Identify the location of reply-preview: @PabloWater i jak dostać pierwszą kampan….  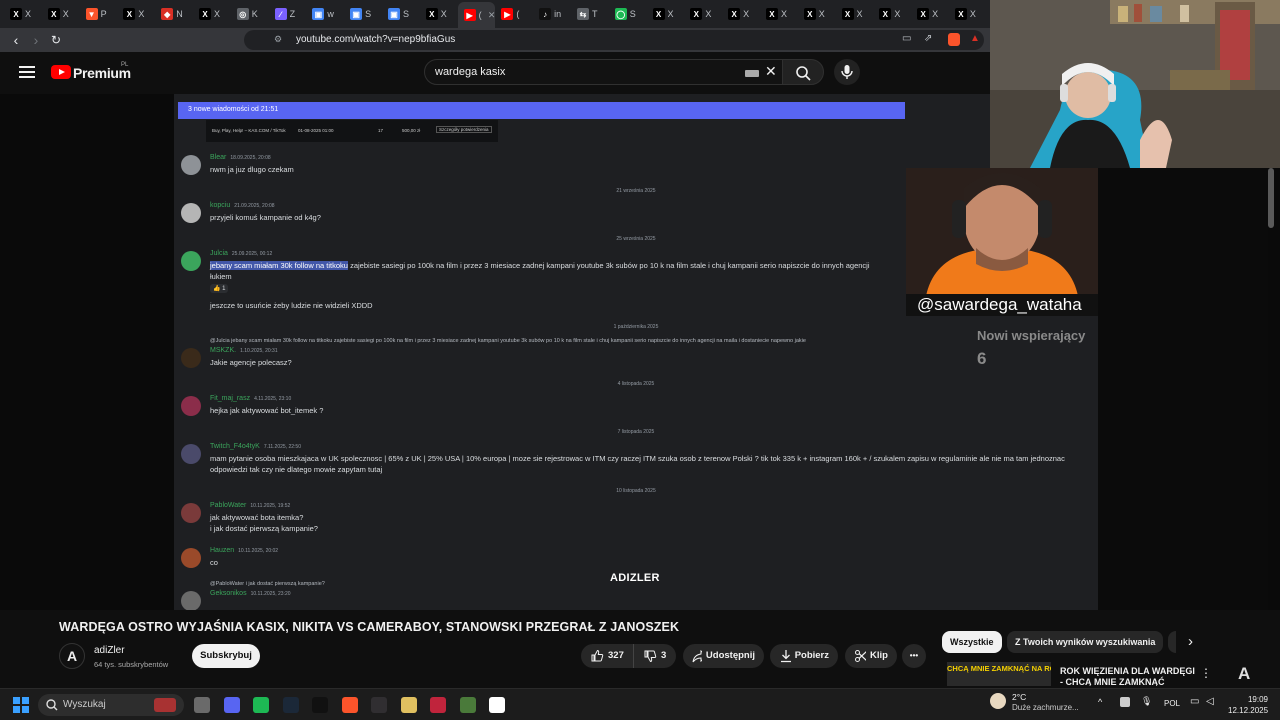
(267, 584).